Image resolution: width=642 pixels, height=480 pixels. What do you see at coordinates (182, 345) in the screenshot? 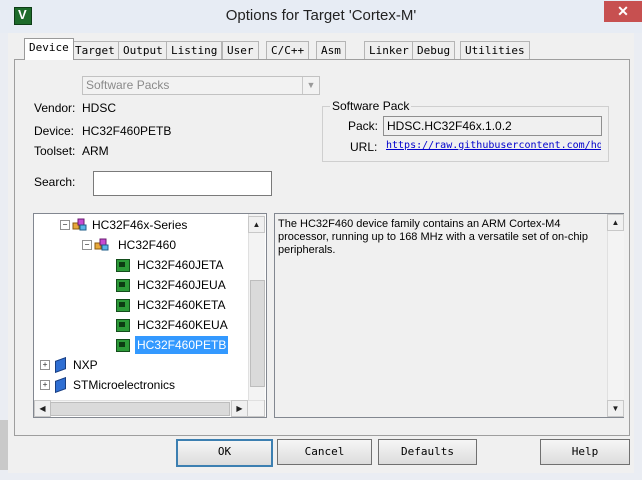
I see `device-item-label: HC32F460PETB` at bounding box center [182, 345].